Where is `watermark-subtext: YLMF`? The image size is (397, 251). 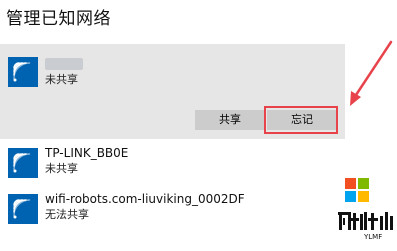 watermark-subtext: YLMF is located at coordinates (372, 237).